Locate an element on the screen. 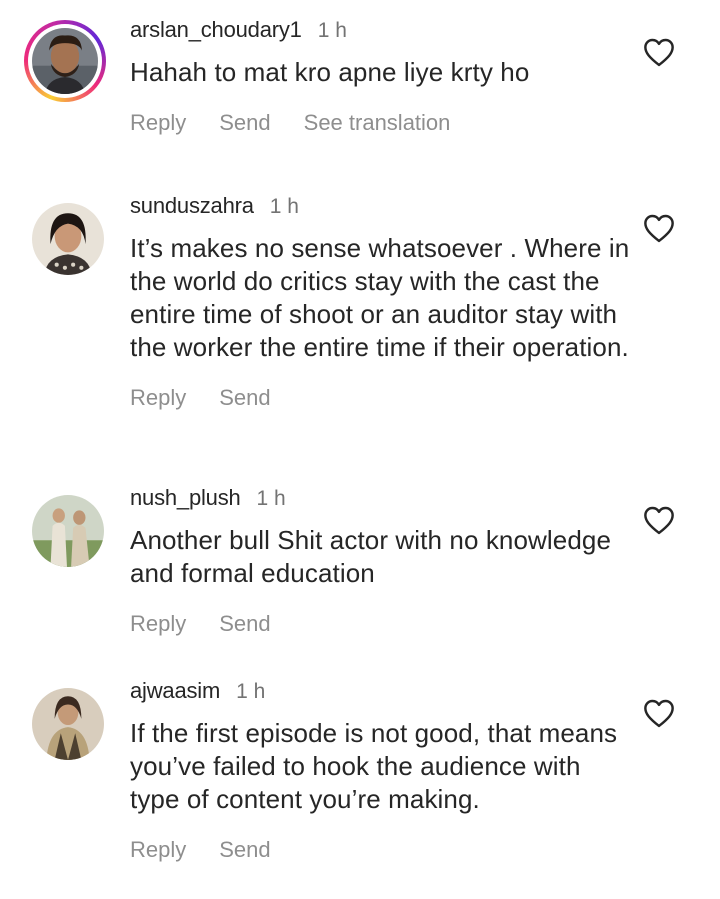 The height and width of the screenshot is (899, 720). comment-meta: sunduszahra 1 h is located at coordinates (380, 206).